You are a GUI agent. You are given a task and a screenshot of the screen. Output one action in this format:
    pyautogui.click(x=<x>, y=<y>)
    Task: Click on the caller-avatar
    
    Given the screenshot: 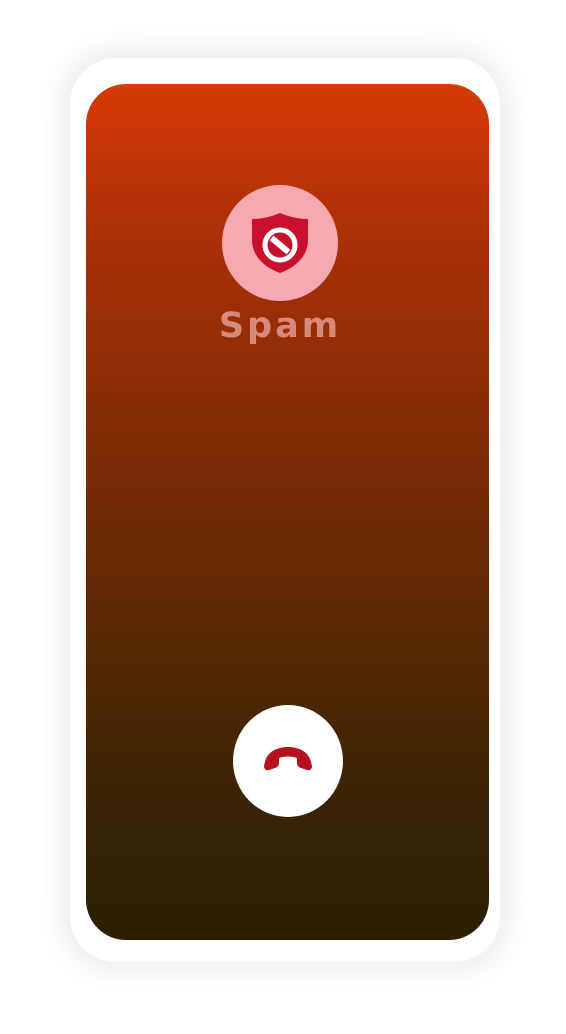 What is the action you would take?
    pyautogui.click(x=280, y=243)
    